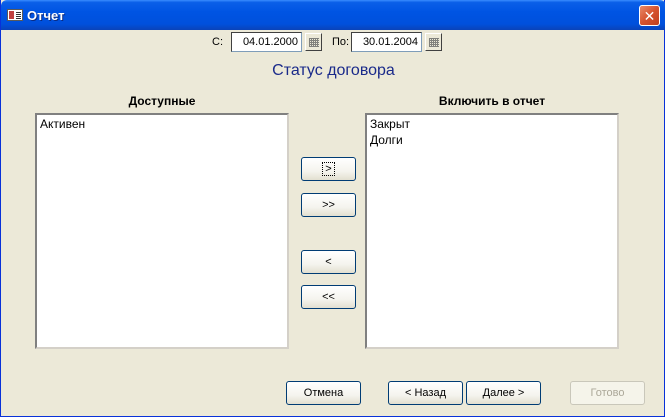  Describe the element at coordinates (217, 42) in the screenshot. I see `from-date-label: С:` at that location.